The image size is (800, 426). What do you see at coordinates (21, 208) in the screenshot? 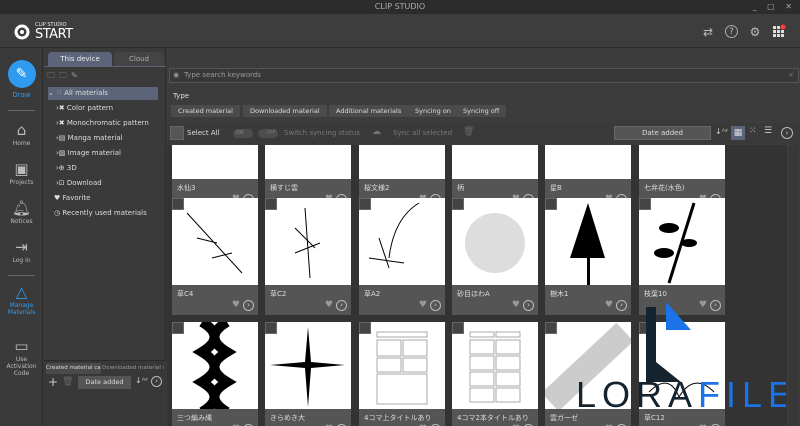
I see `bell-icon: 🔔︎` at bounding box center [21, 208].